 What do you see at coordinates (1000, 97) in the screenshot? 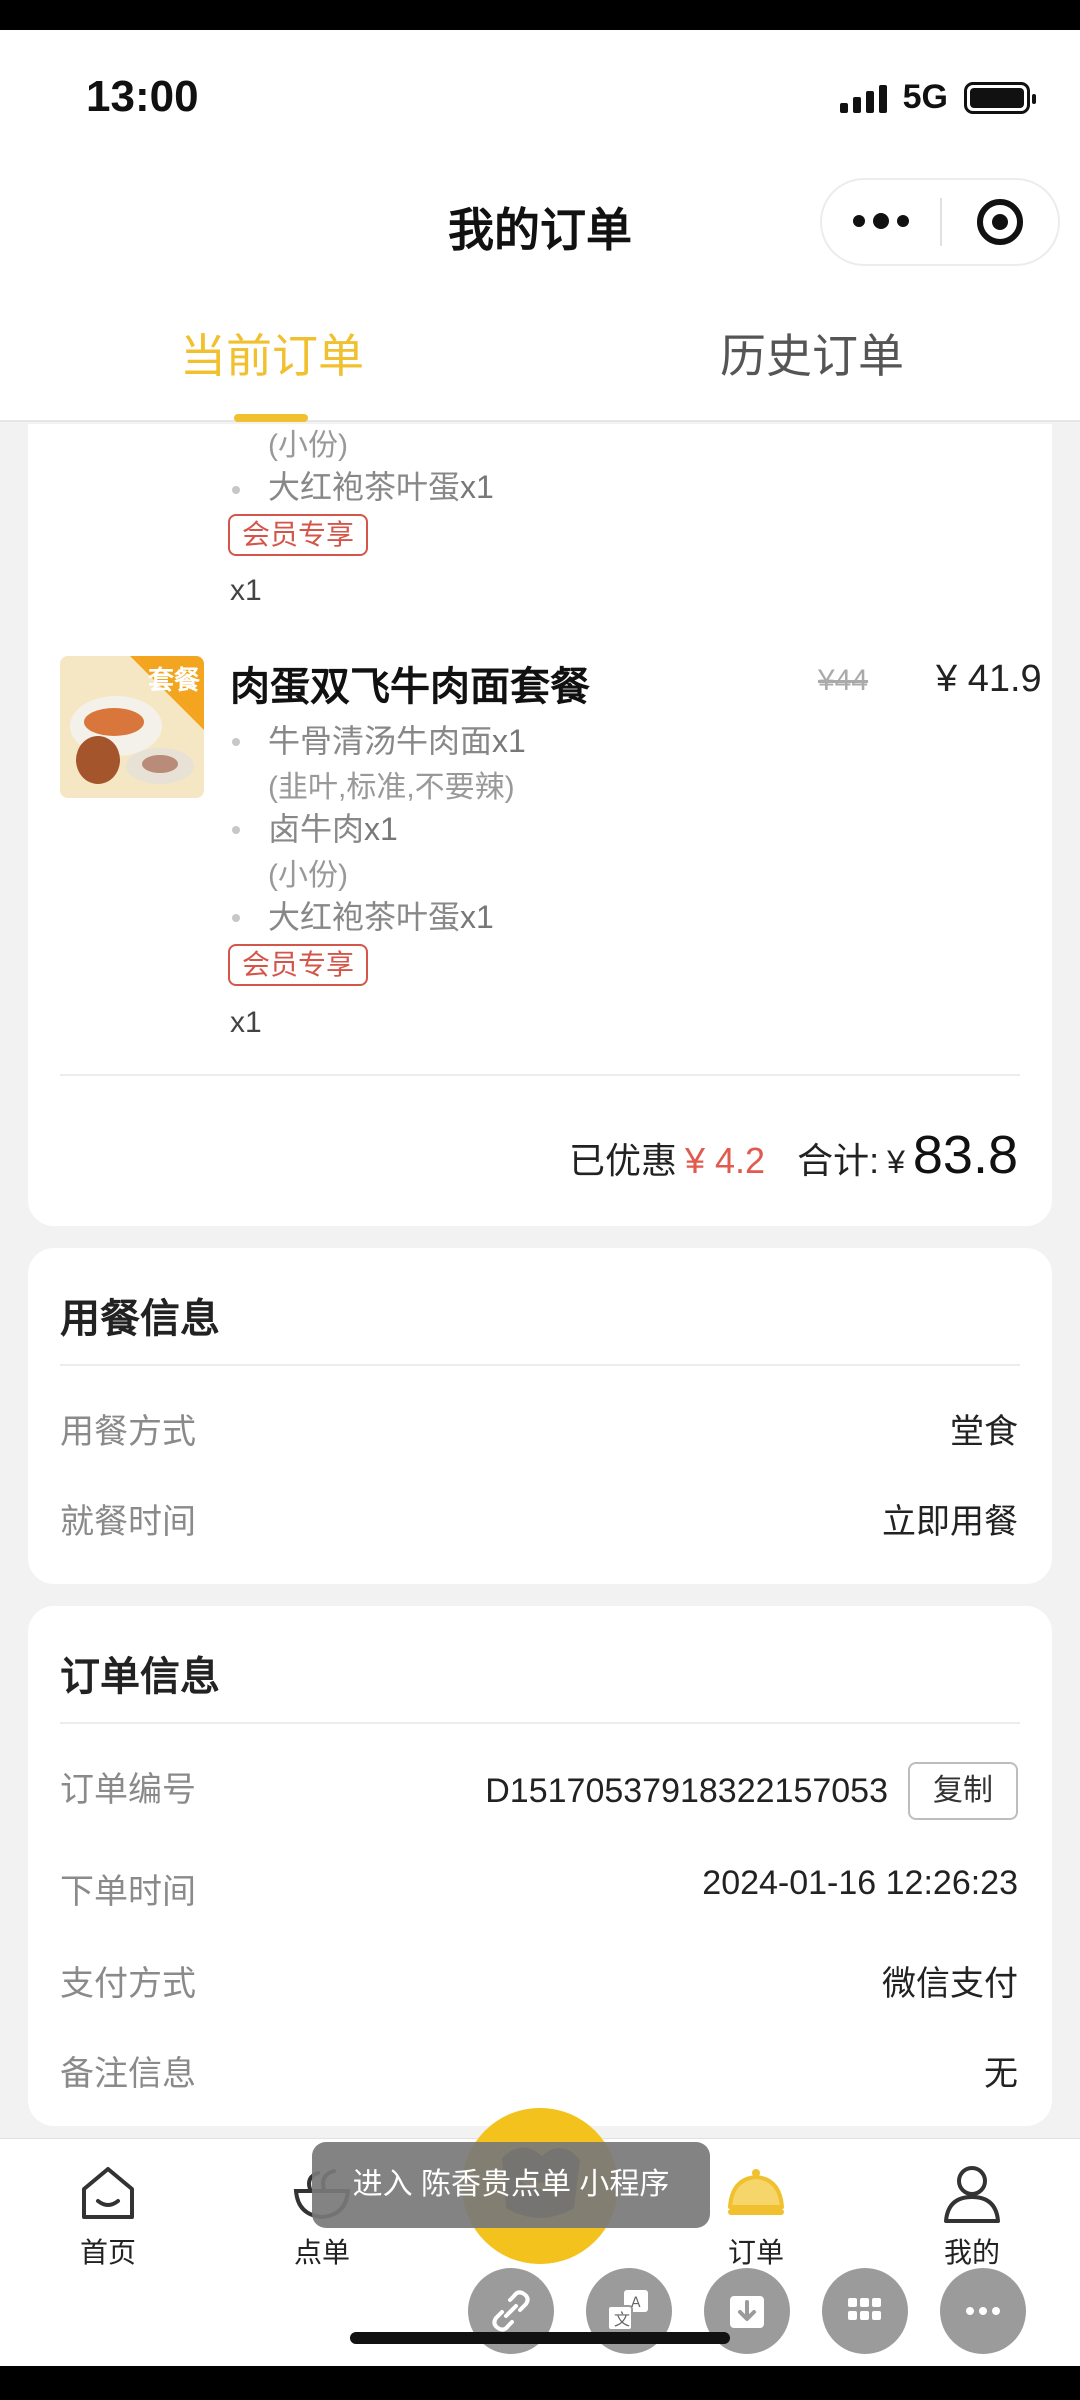
I see `battery-icon` at bounding box center [1000, 97].